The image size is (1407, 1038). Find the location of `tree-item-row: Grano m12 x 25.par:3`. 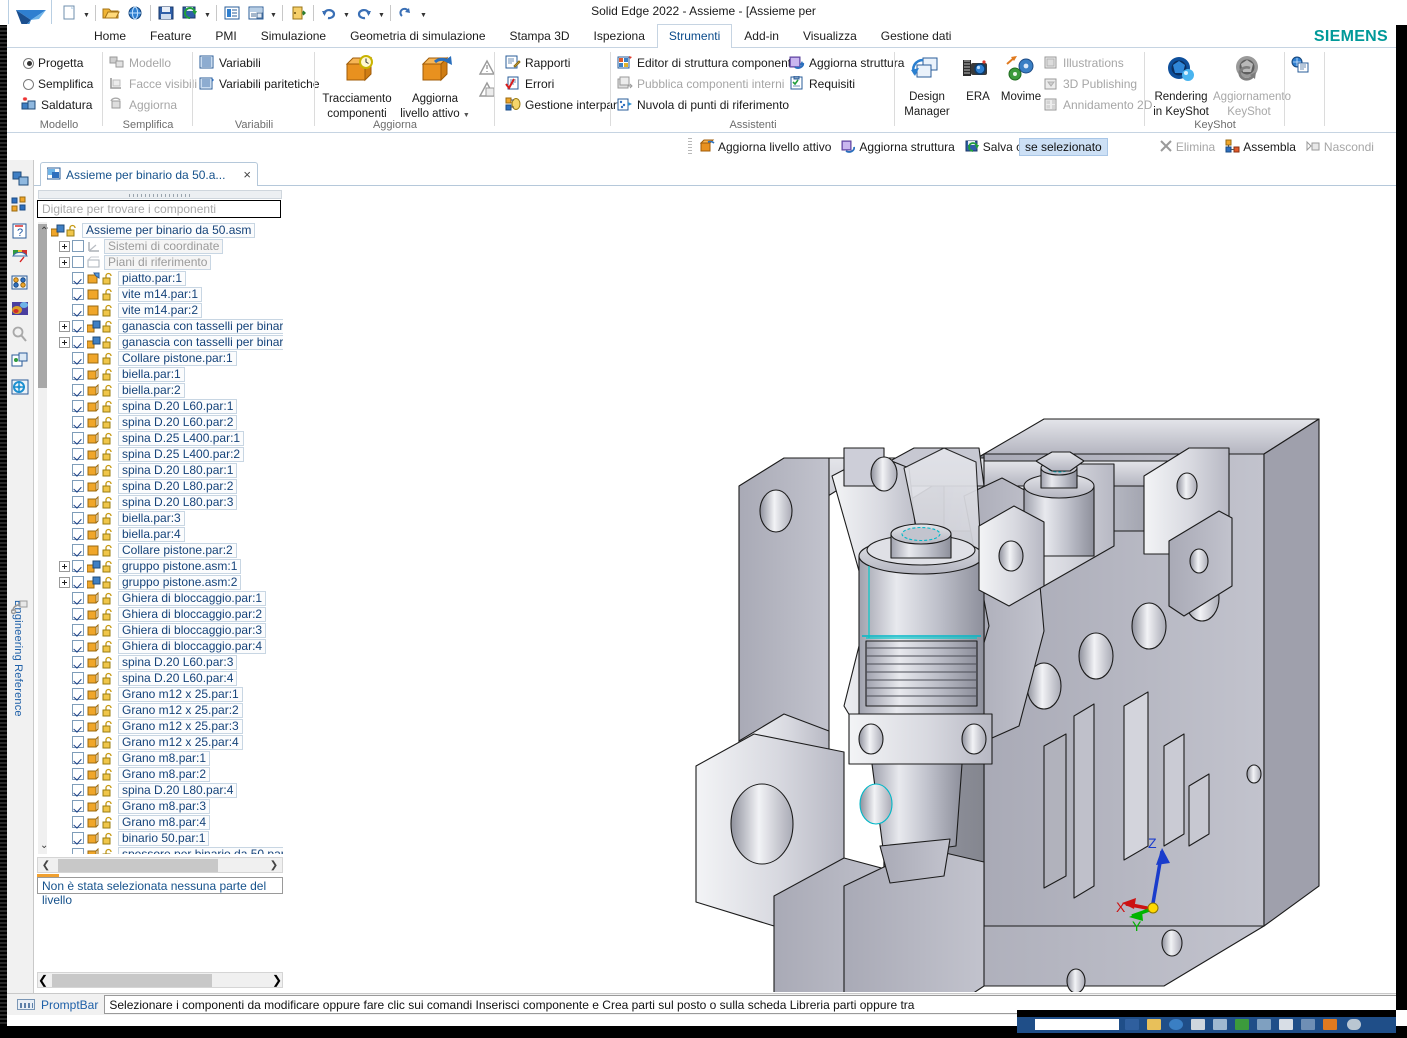

tree-item-row: Grano m12 x 25.par:3 is located at coordinates (160, 726).